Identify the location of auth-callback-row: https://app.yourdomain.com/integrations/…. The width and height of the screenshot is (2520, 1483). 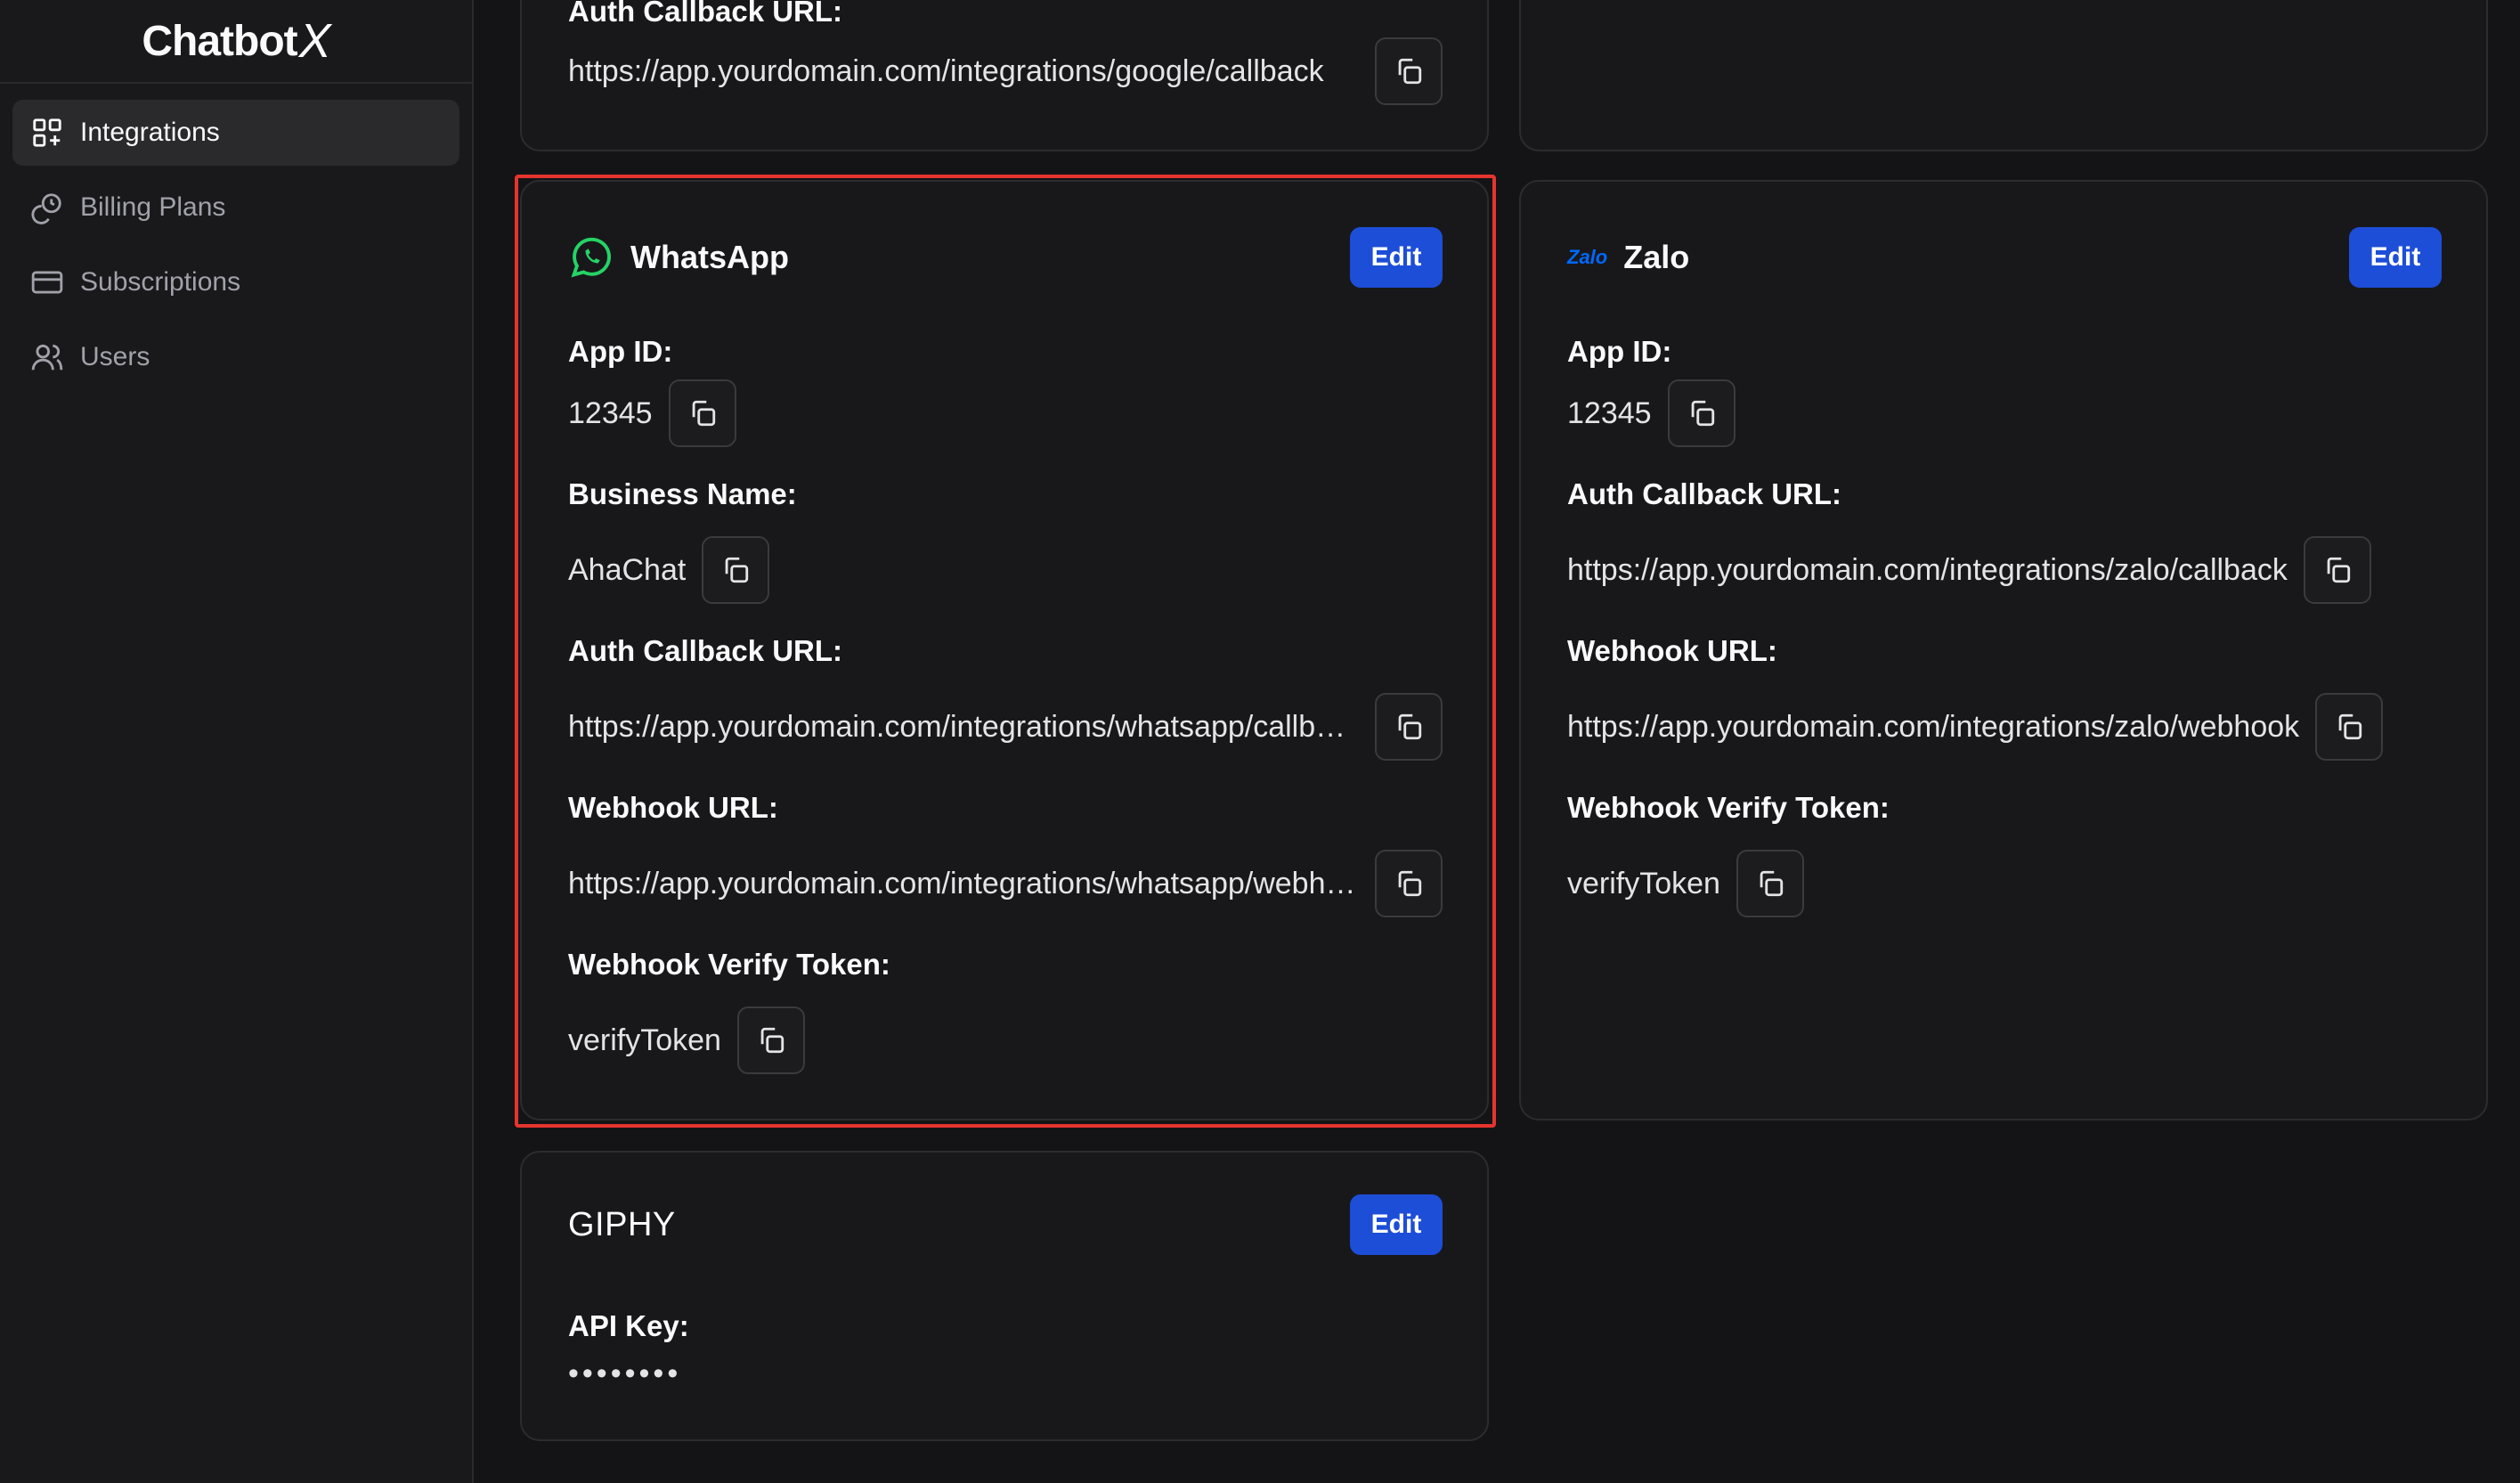
(2004, 570).